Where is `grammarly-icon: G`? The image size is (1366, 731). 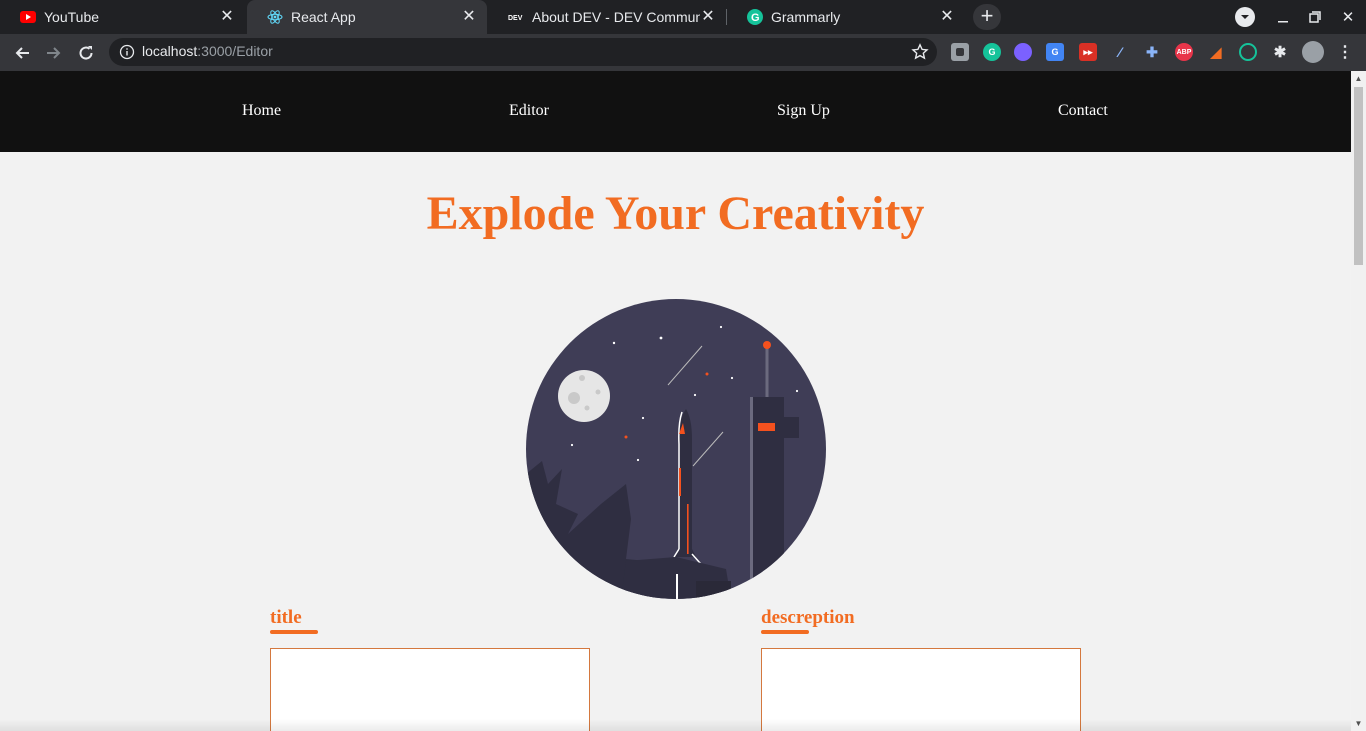
grammarly-icon: G is located at coordinates (755, 17).